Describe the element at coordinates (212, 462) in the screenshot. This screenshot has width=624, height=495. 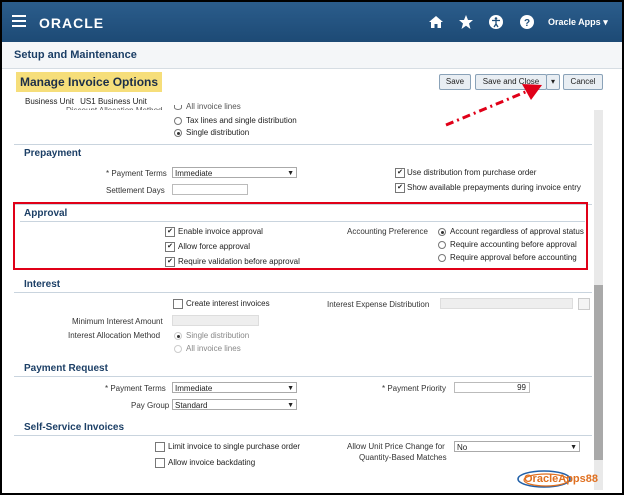
I see `allow-backdating-label: Allow invoice backdating` at that location.